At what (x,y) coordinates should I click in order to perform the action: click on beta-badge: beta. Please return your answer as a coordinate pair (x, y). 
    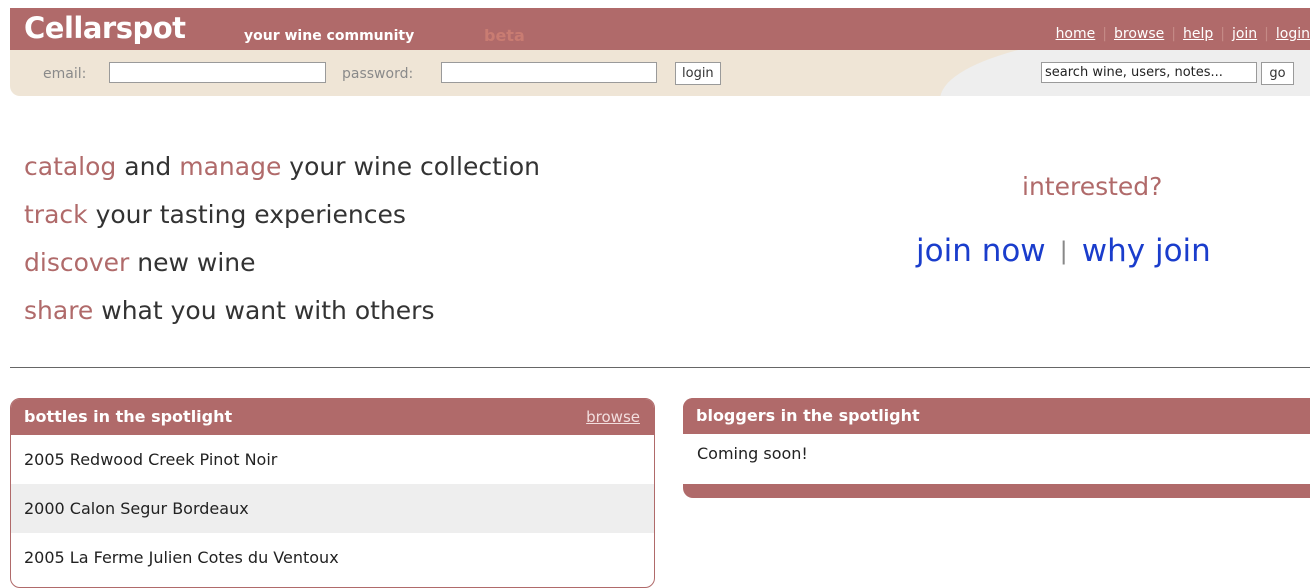
    Looking at the image, I should click on (504, 35).